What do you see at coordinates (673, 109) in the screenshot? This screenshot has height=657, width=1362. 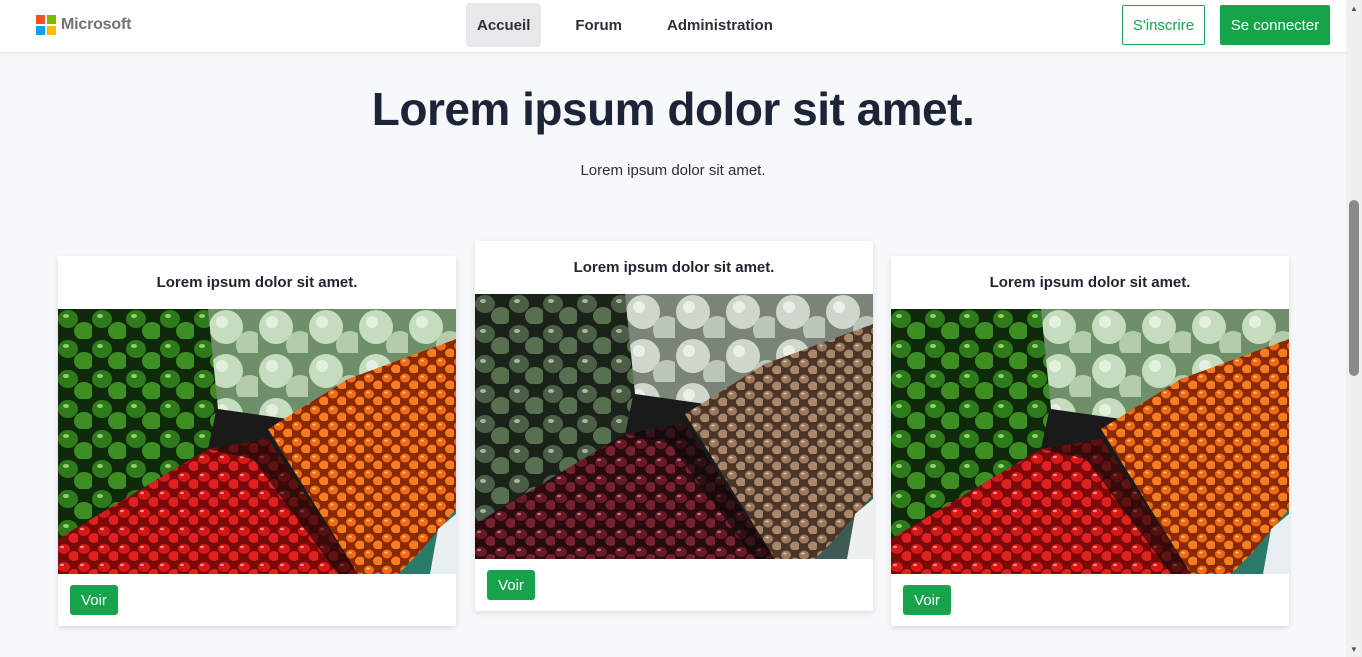 I see `hero-title: Lorem ipsum dolor sit amet.` at bounding box center [673, 109].